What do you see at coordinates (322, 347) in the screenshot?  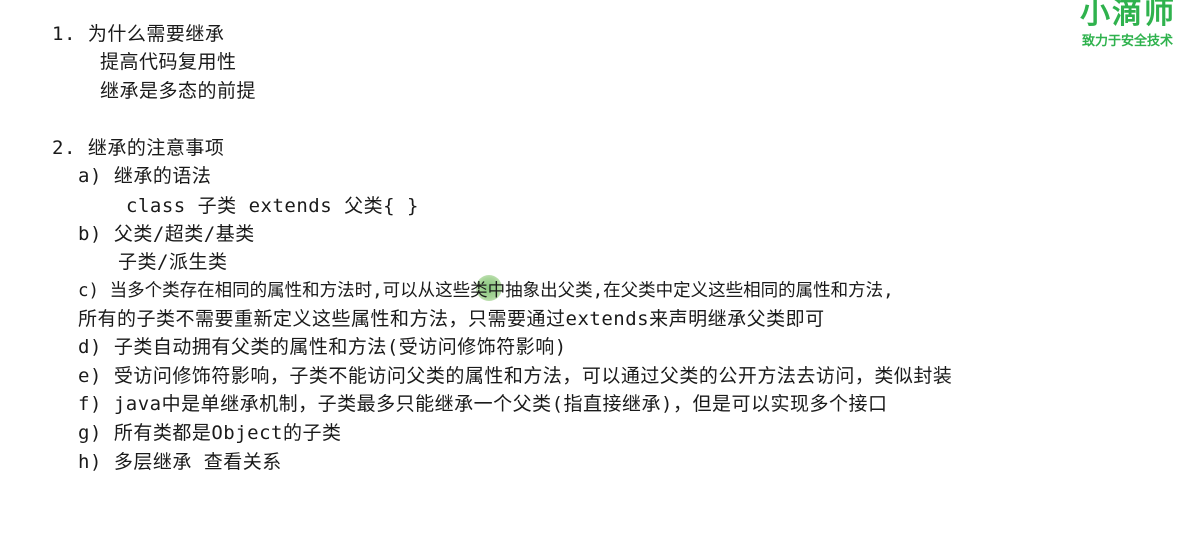 I see `item-d-line: d) 子类自动拥有父类的属性和方法(受访问修饰符影响)` at bounding box center [322, 347].